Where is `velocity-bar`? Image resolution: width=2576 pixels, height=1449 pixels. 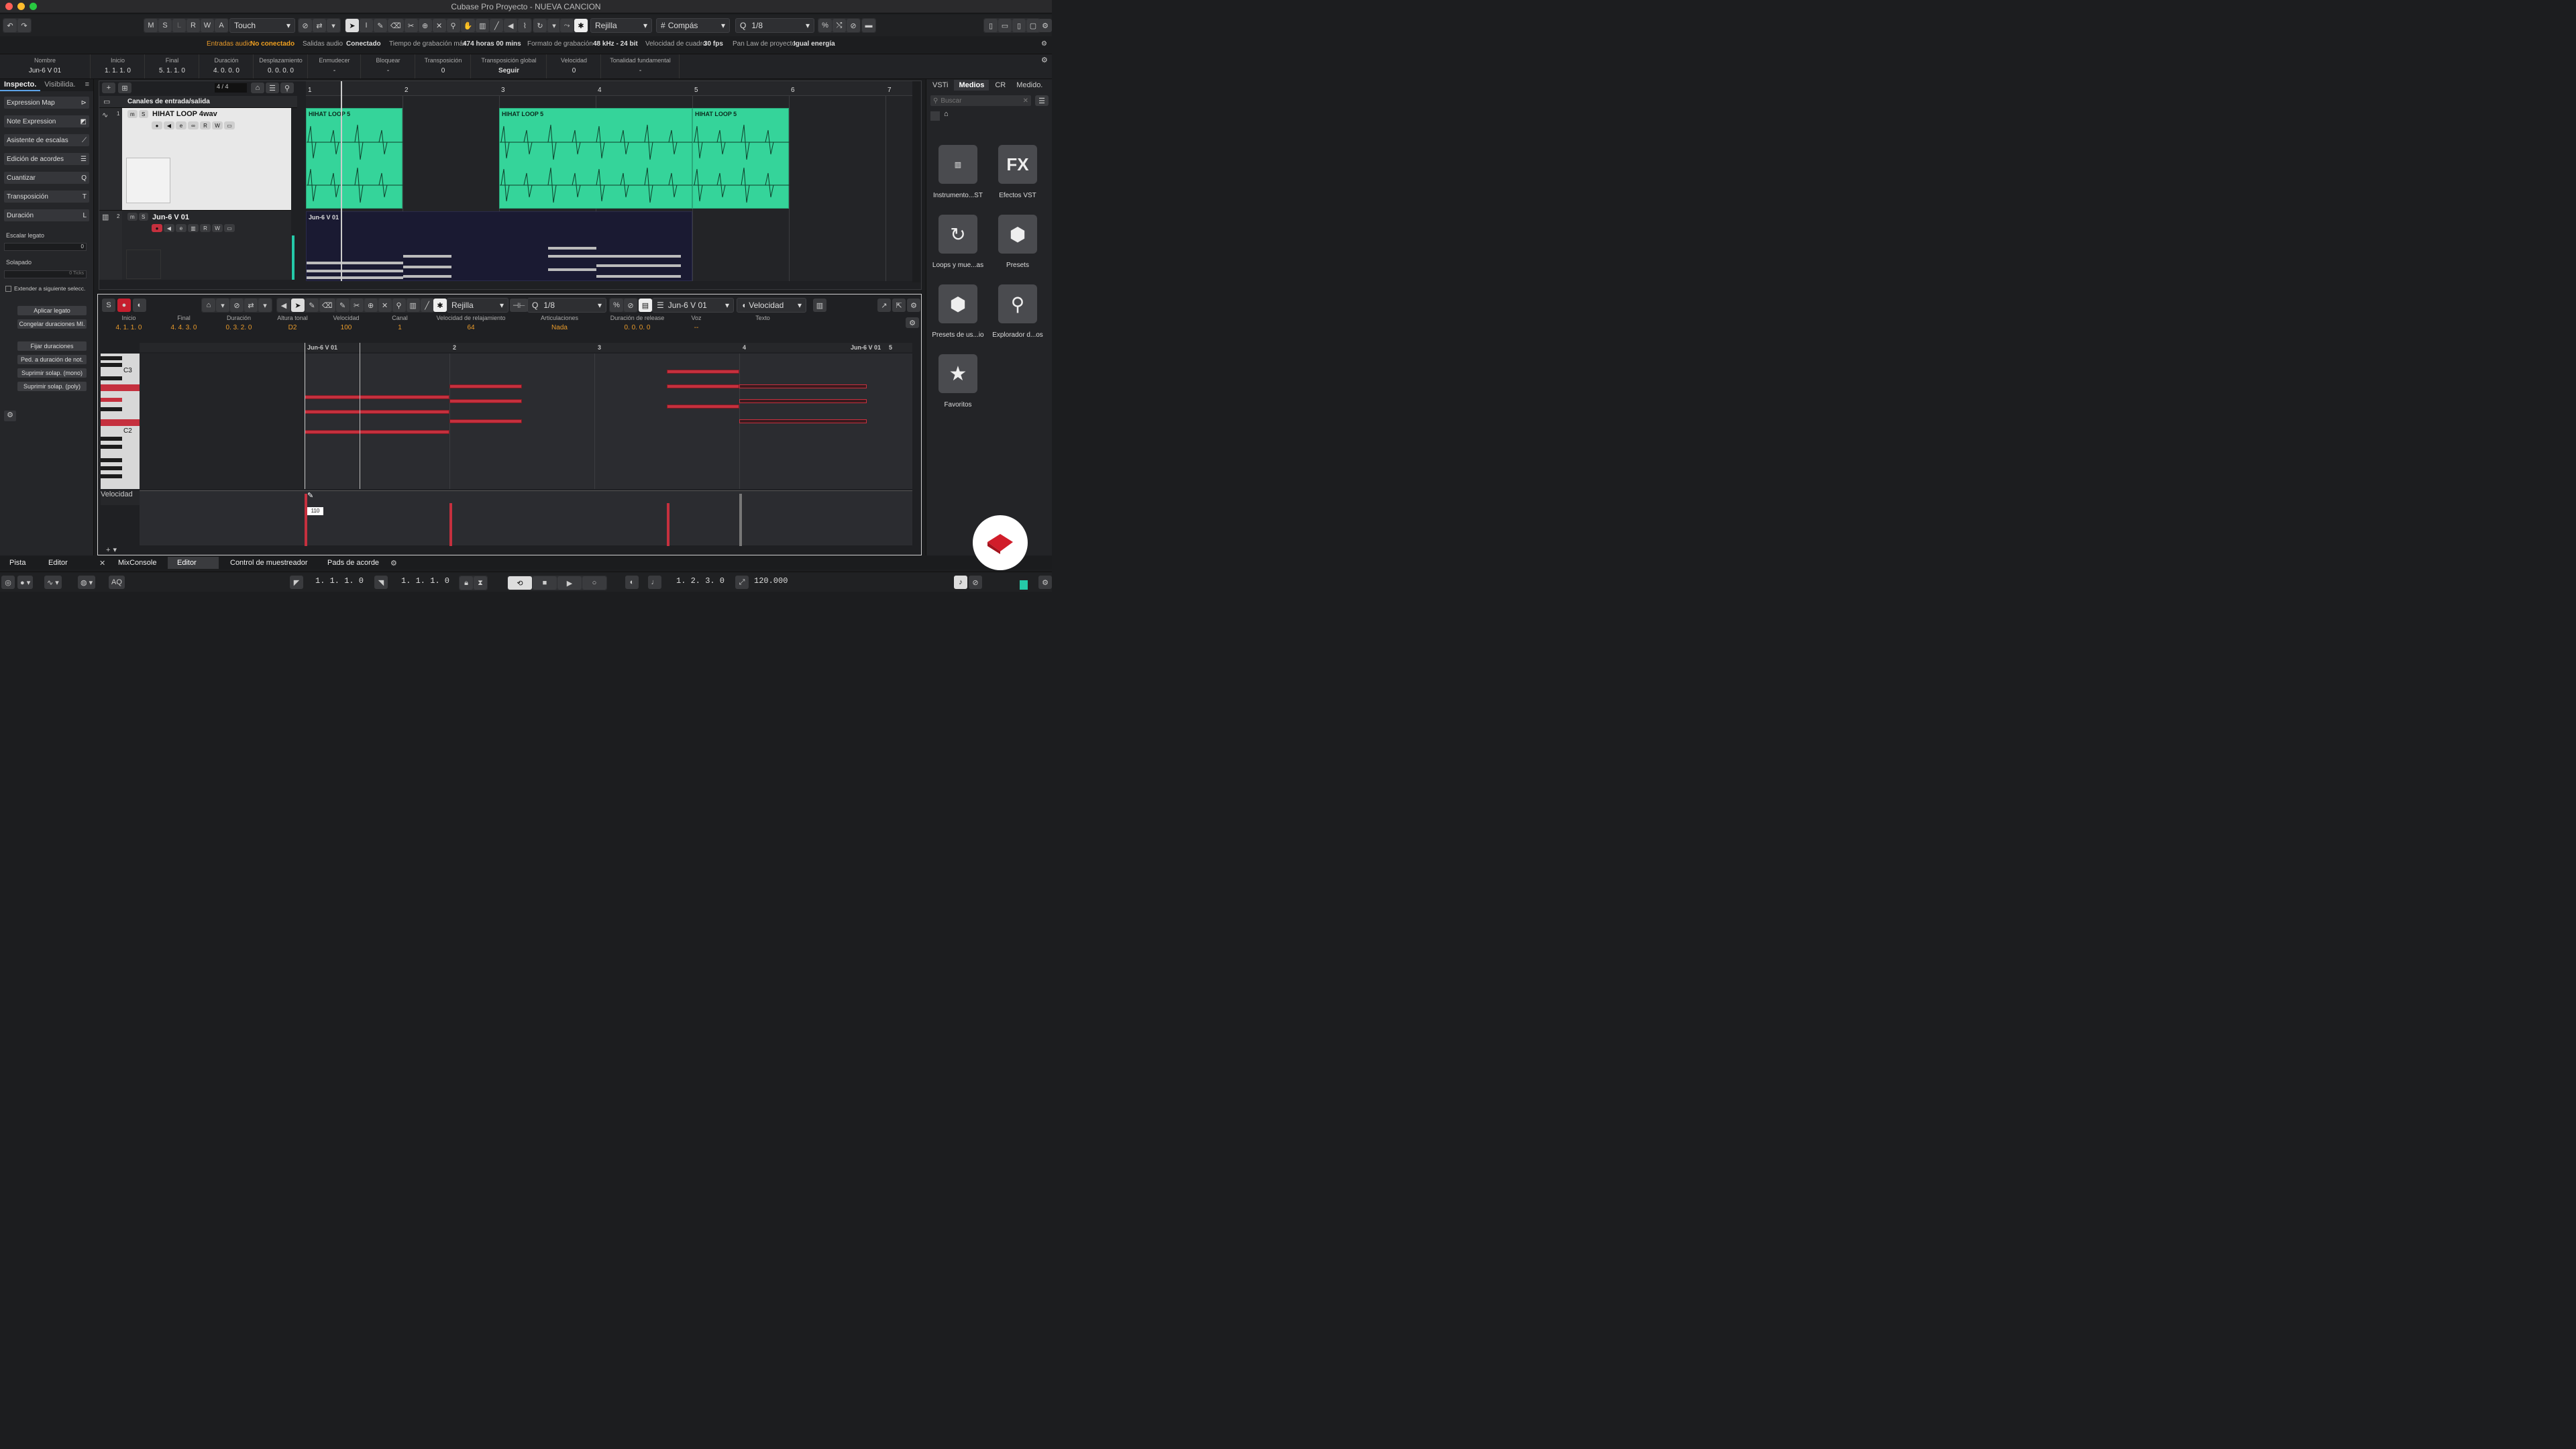 velocity-bar is located at coordinates (668, 524).